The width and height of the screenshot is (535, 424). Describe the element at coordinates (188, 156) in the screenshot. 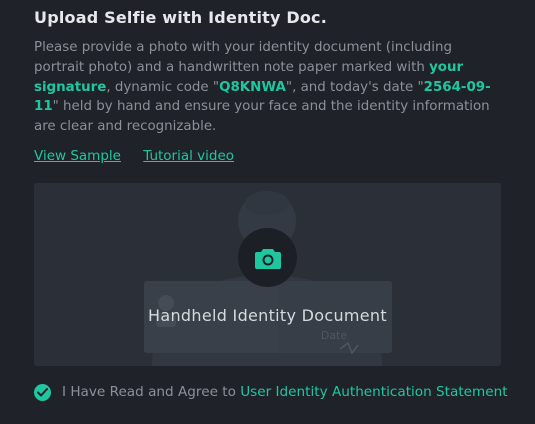

I see `tutorial-video-link: Tutorial video` at that location.